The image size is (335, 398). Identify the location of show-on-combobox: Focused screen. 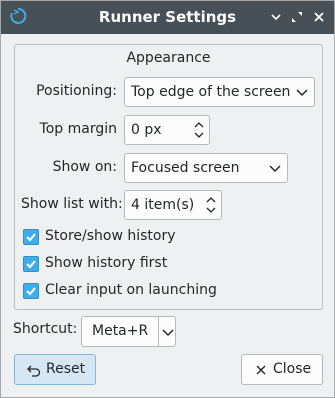
(206, 168).